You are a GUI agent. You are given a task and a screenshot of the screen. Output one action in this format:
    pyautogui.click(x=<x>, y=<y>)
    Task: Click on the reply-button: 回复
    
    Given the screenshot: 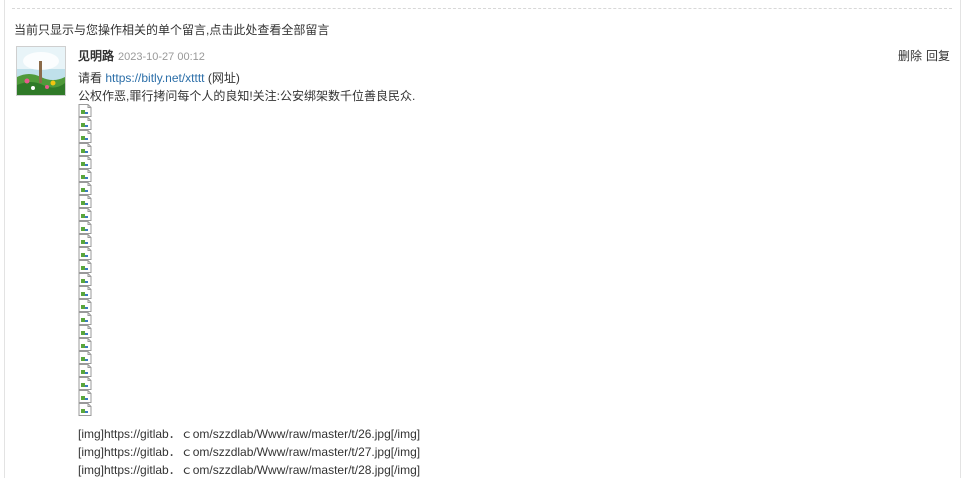 What is the action you would take?
    pyautogui.click(x=938, y=56)
    